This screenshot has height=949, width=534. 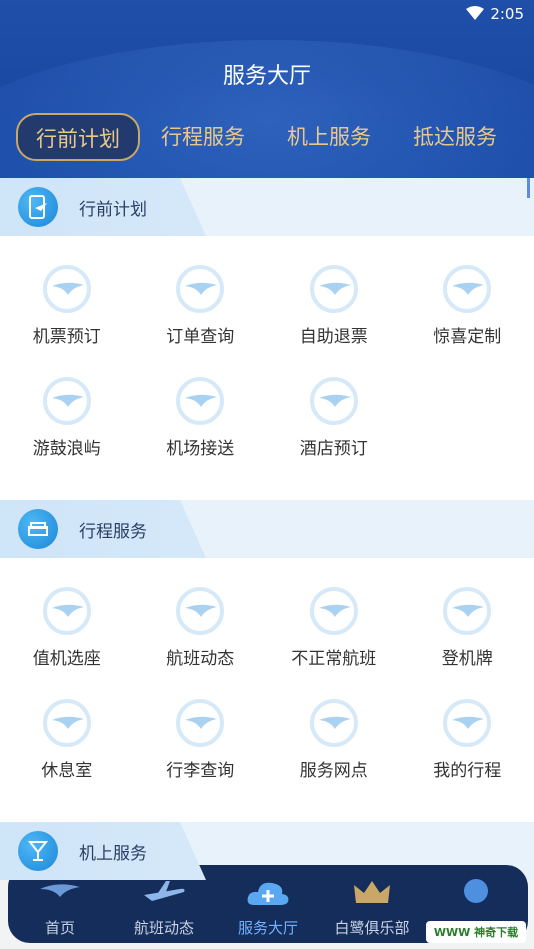 I want to click on service-item: 自助退票, so click(x=334, y=320).